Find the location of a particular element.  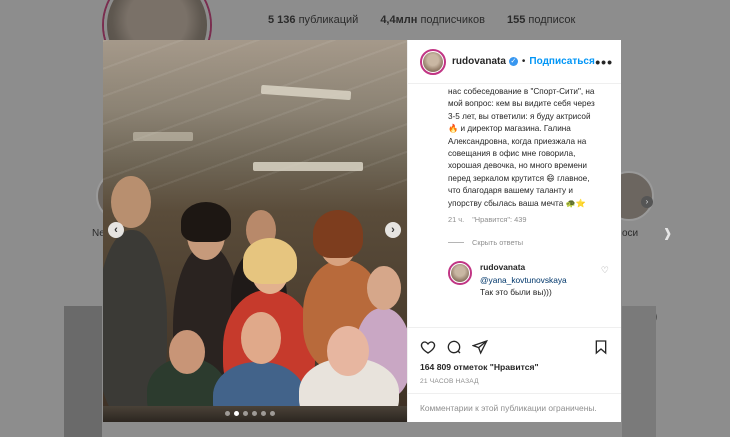

stat-posts: 5 136 публикаций is located at coordinates (313, 20).